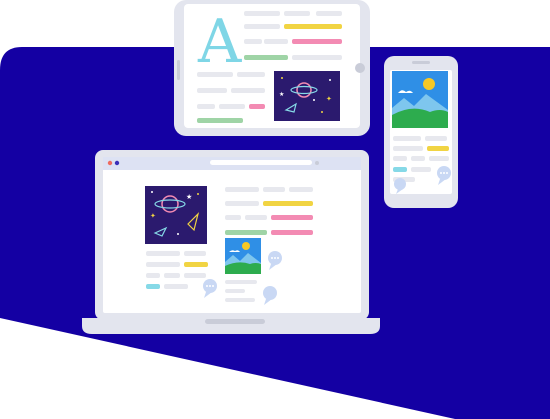 This screenshot has height=419, width=550. I want to click on browser-bar, so click(232, 163).